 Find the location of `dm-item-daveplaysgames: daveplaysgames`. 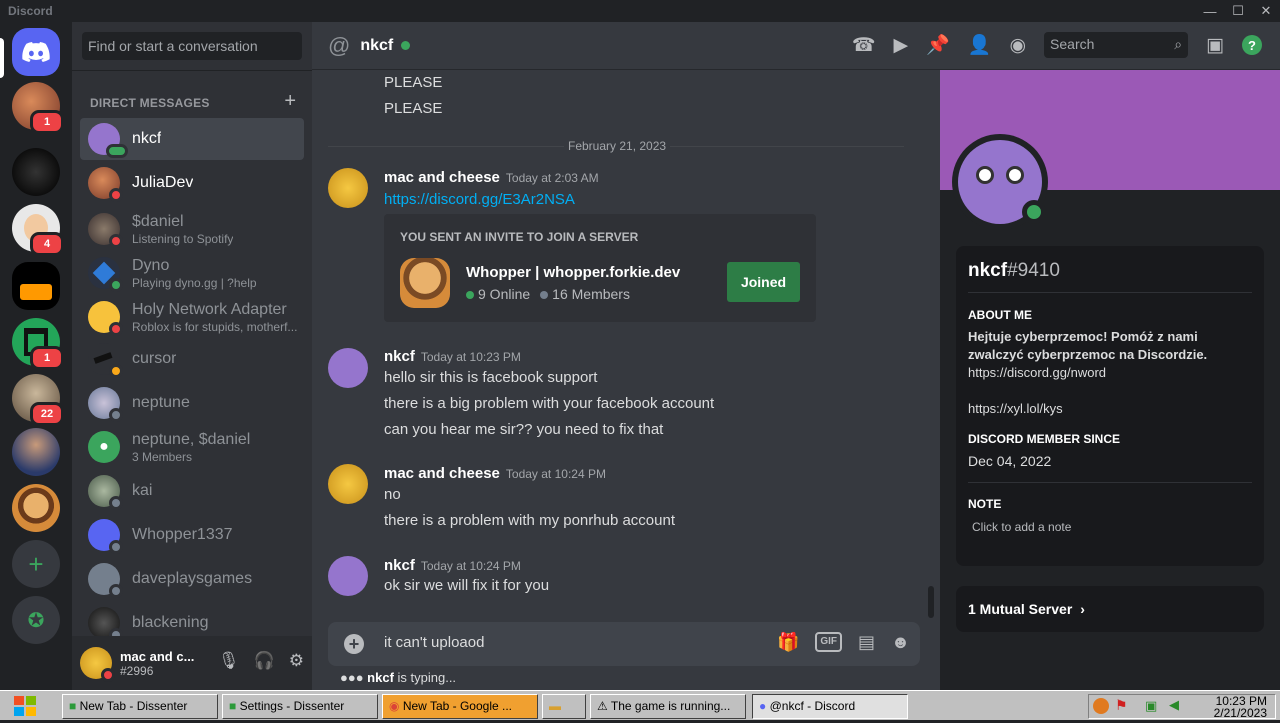

dm-item-daveplaysgames: daveplaysgames is located at coordinates (192, 579).